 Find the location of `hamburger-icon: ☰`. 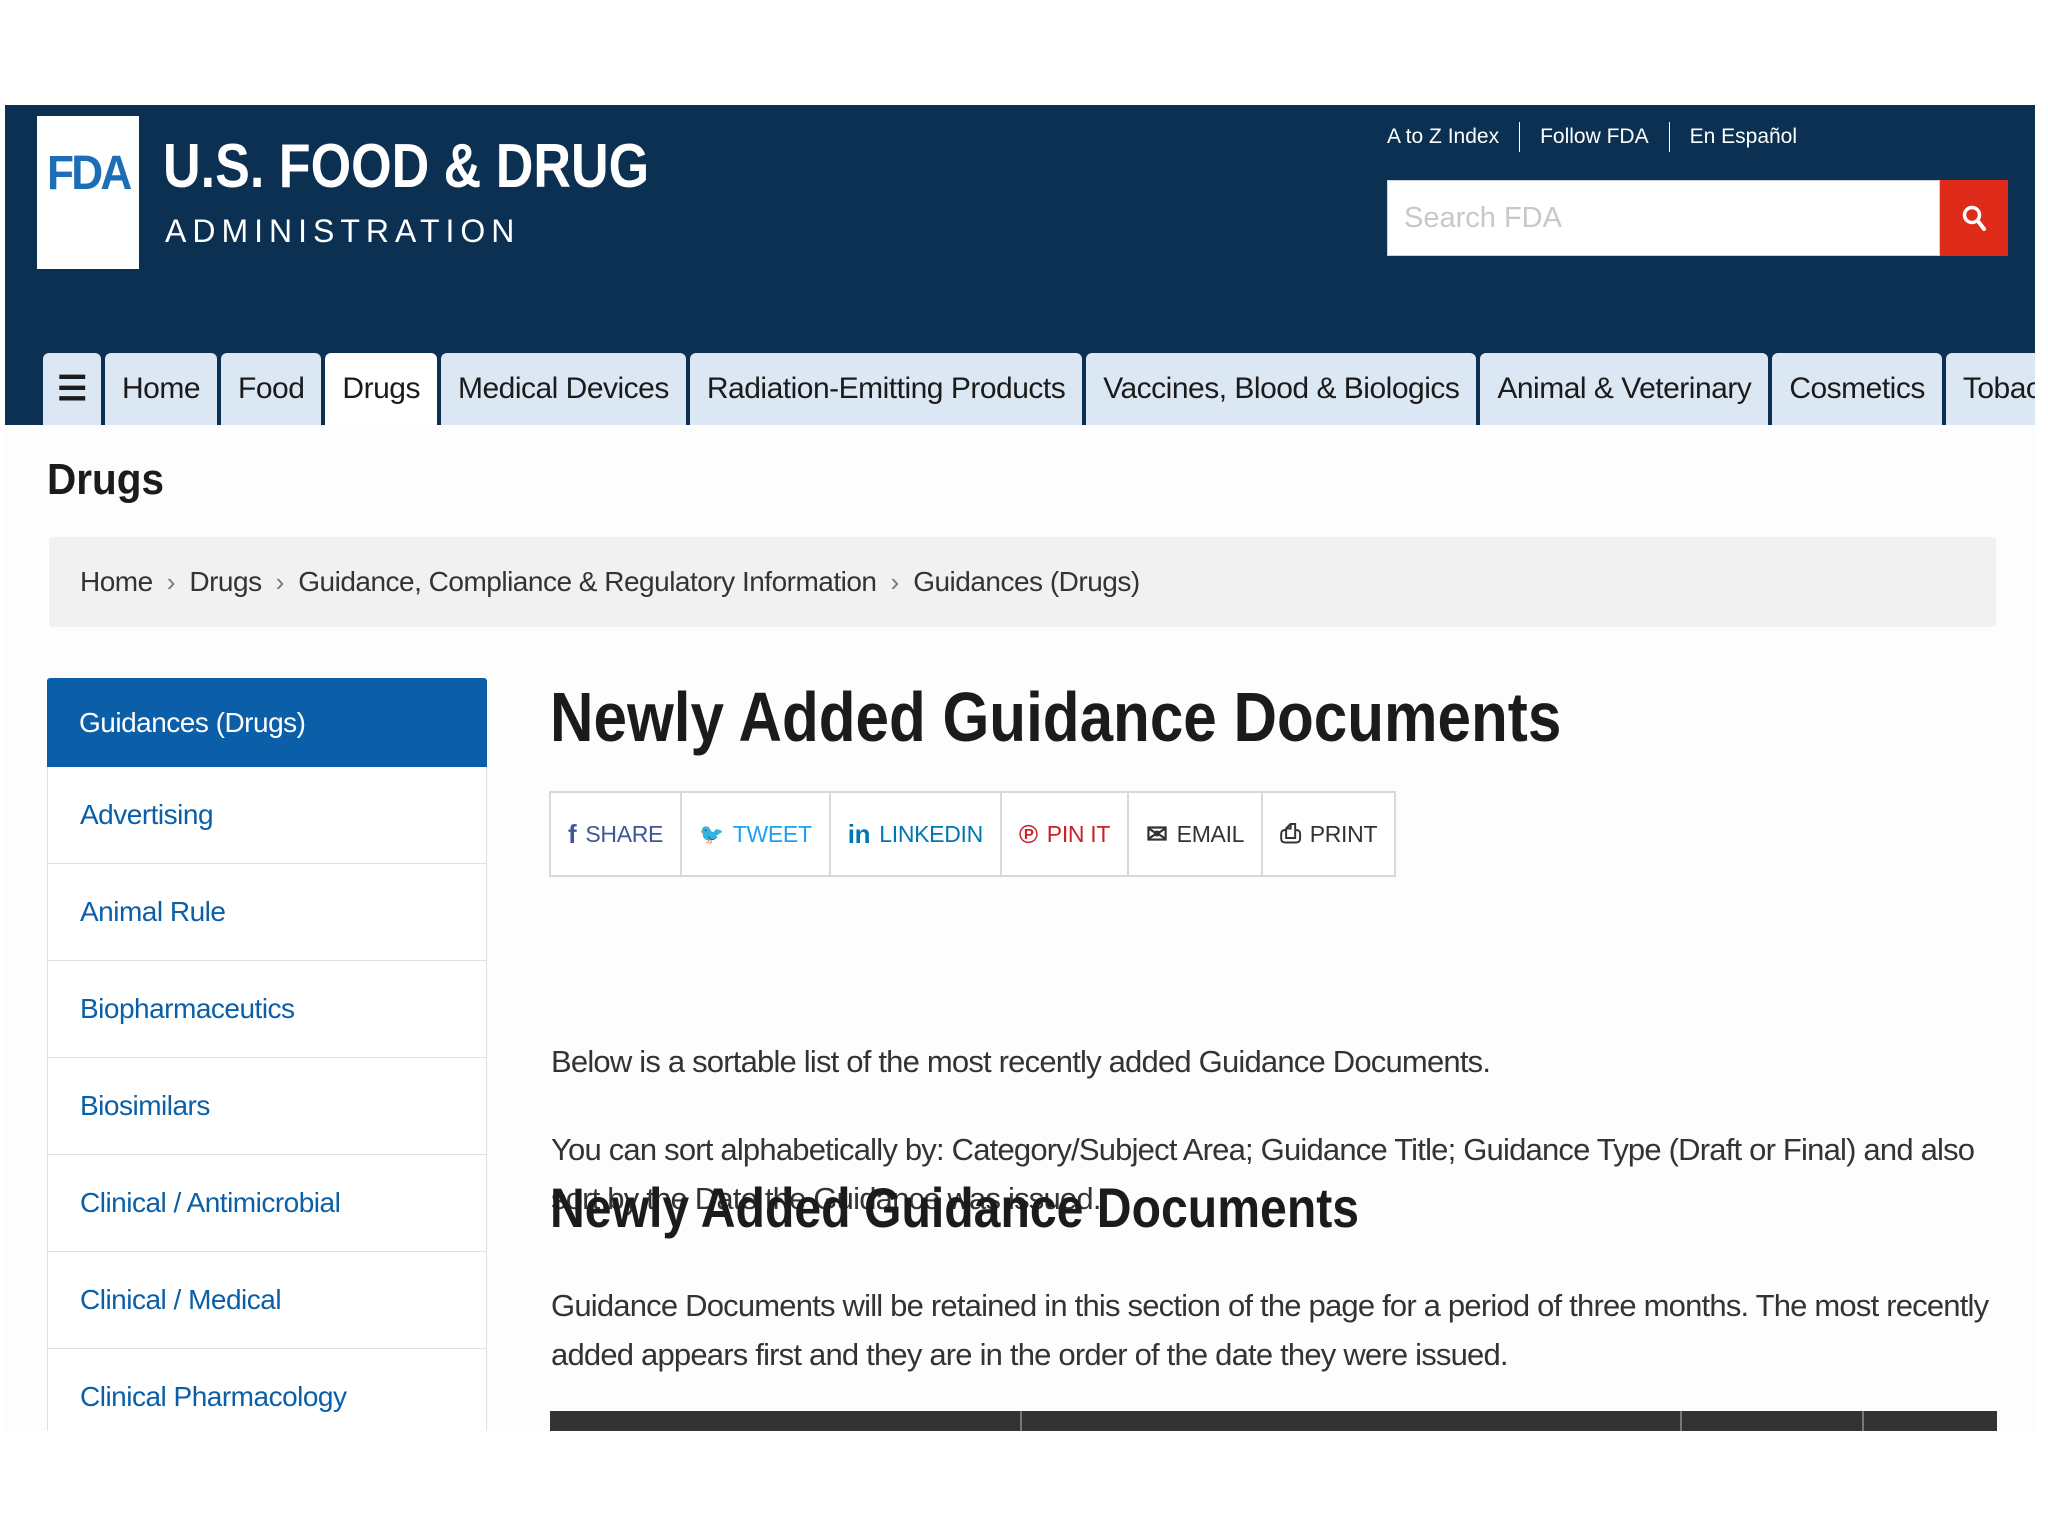

hamburger-icon: ☰ is located at coordinates (72, 389).